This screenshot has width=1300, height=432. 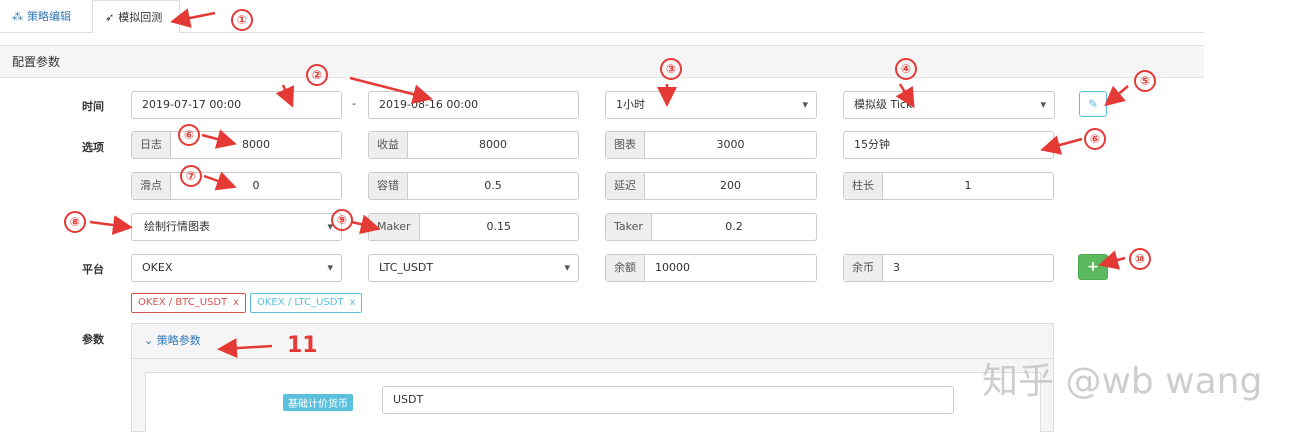 I want to click on annotation-5: ⑤, so click(x=1145, y=81).